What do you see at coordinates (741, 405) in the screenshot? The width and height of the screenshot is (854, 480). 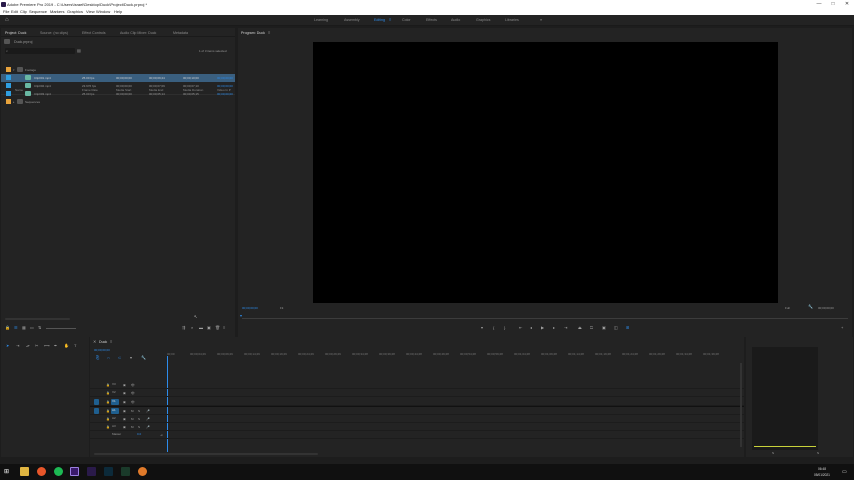 I see `timeline-vertical-scrollbar` at bounding box center [741, 405].